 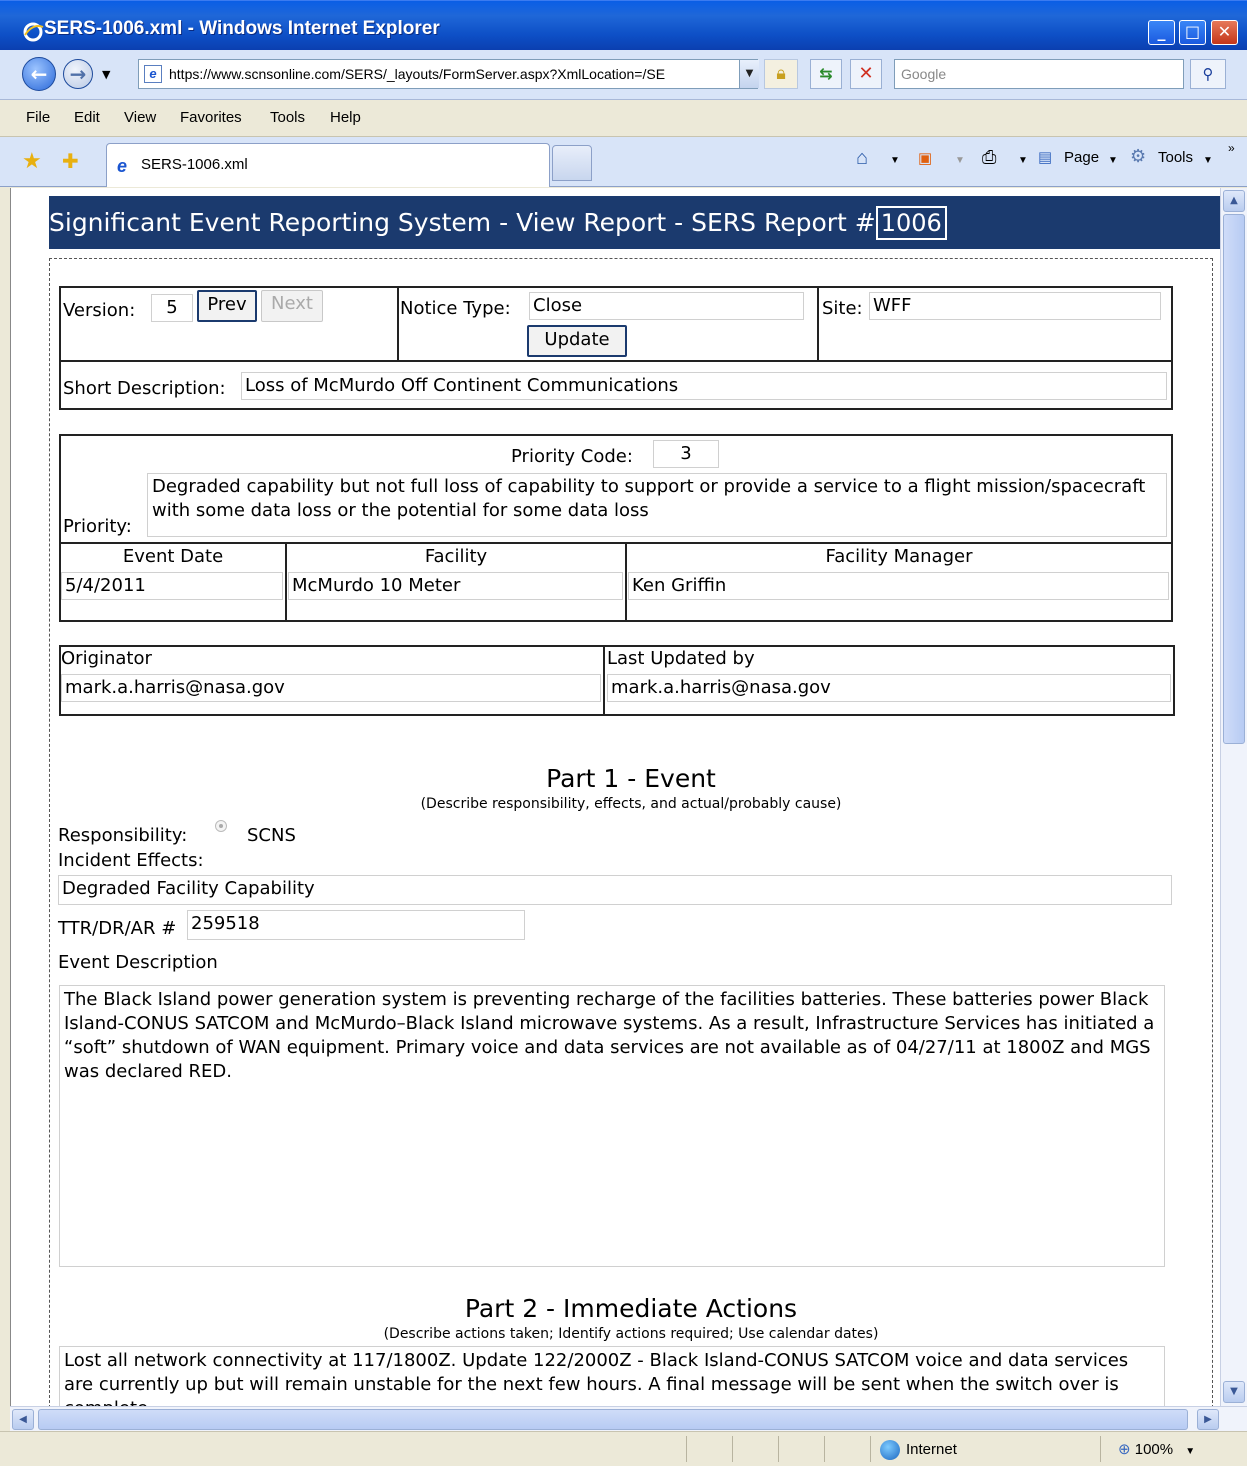 What do you see at coordinates (117, 928) in the screenshot?
I see `ttr-label: TTR/DR/AR #` at bounding box center [117, 928].